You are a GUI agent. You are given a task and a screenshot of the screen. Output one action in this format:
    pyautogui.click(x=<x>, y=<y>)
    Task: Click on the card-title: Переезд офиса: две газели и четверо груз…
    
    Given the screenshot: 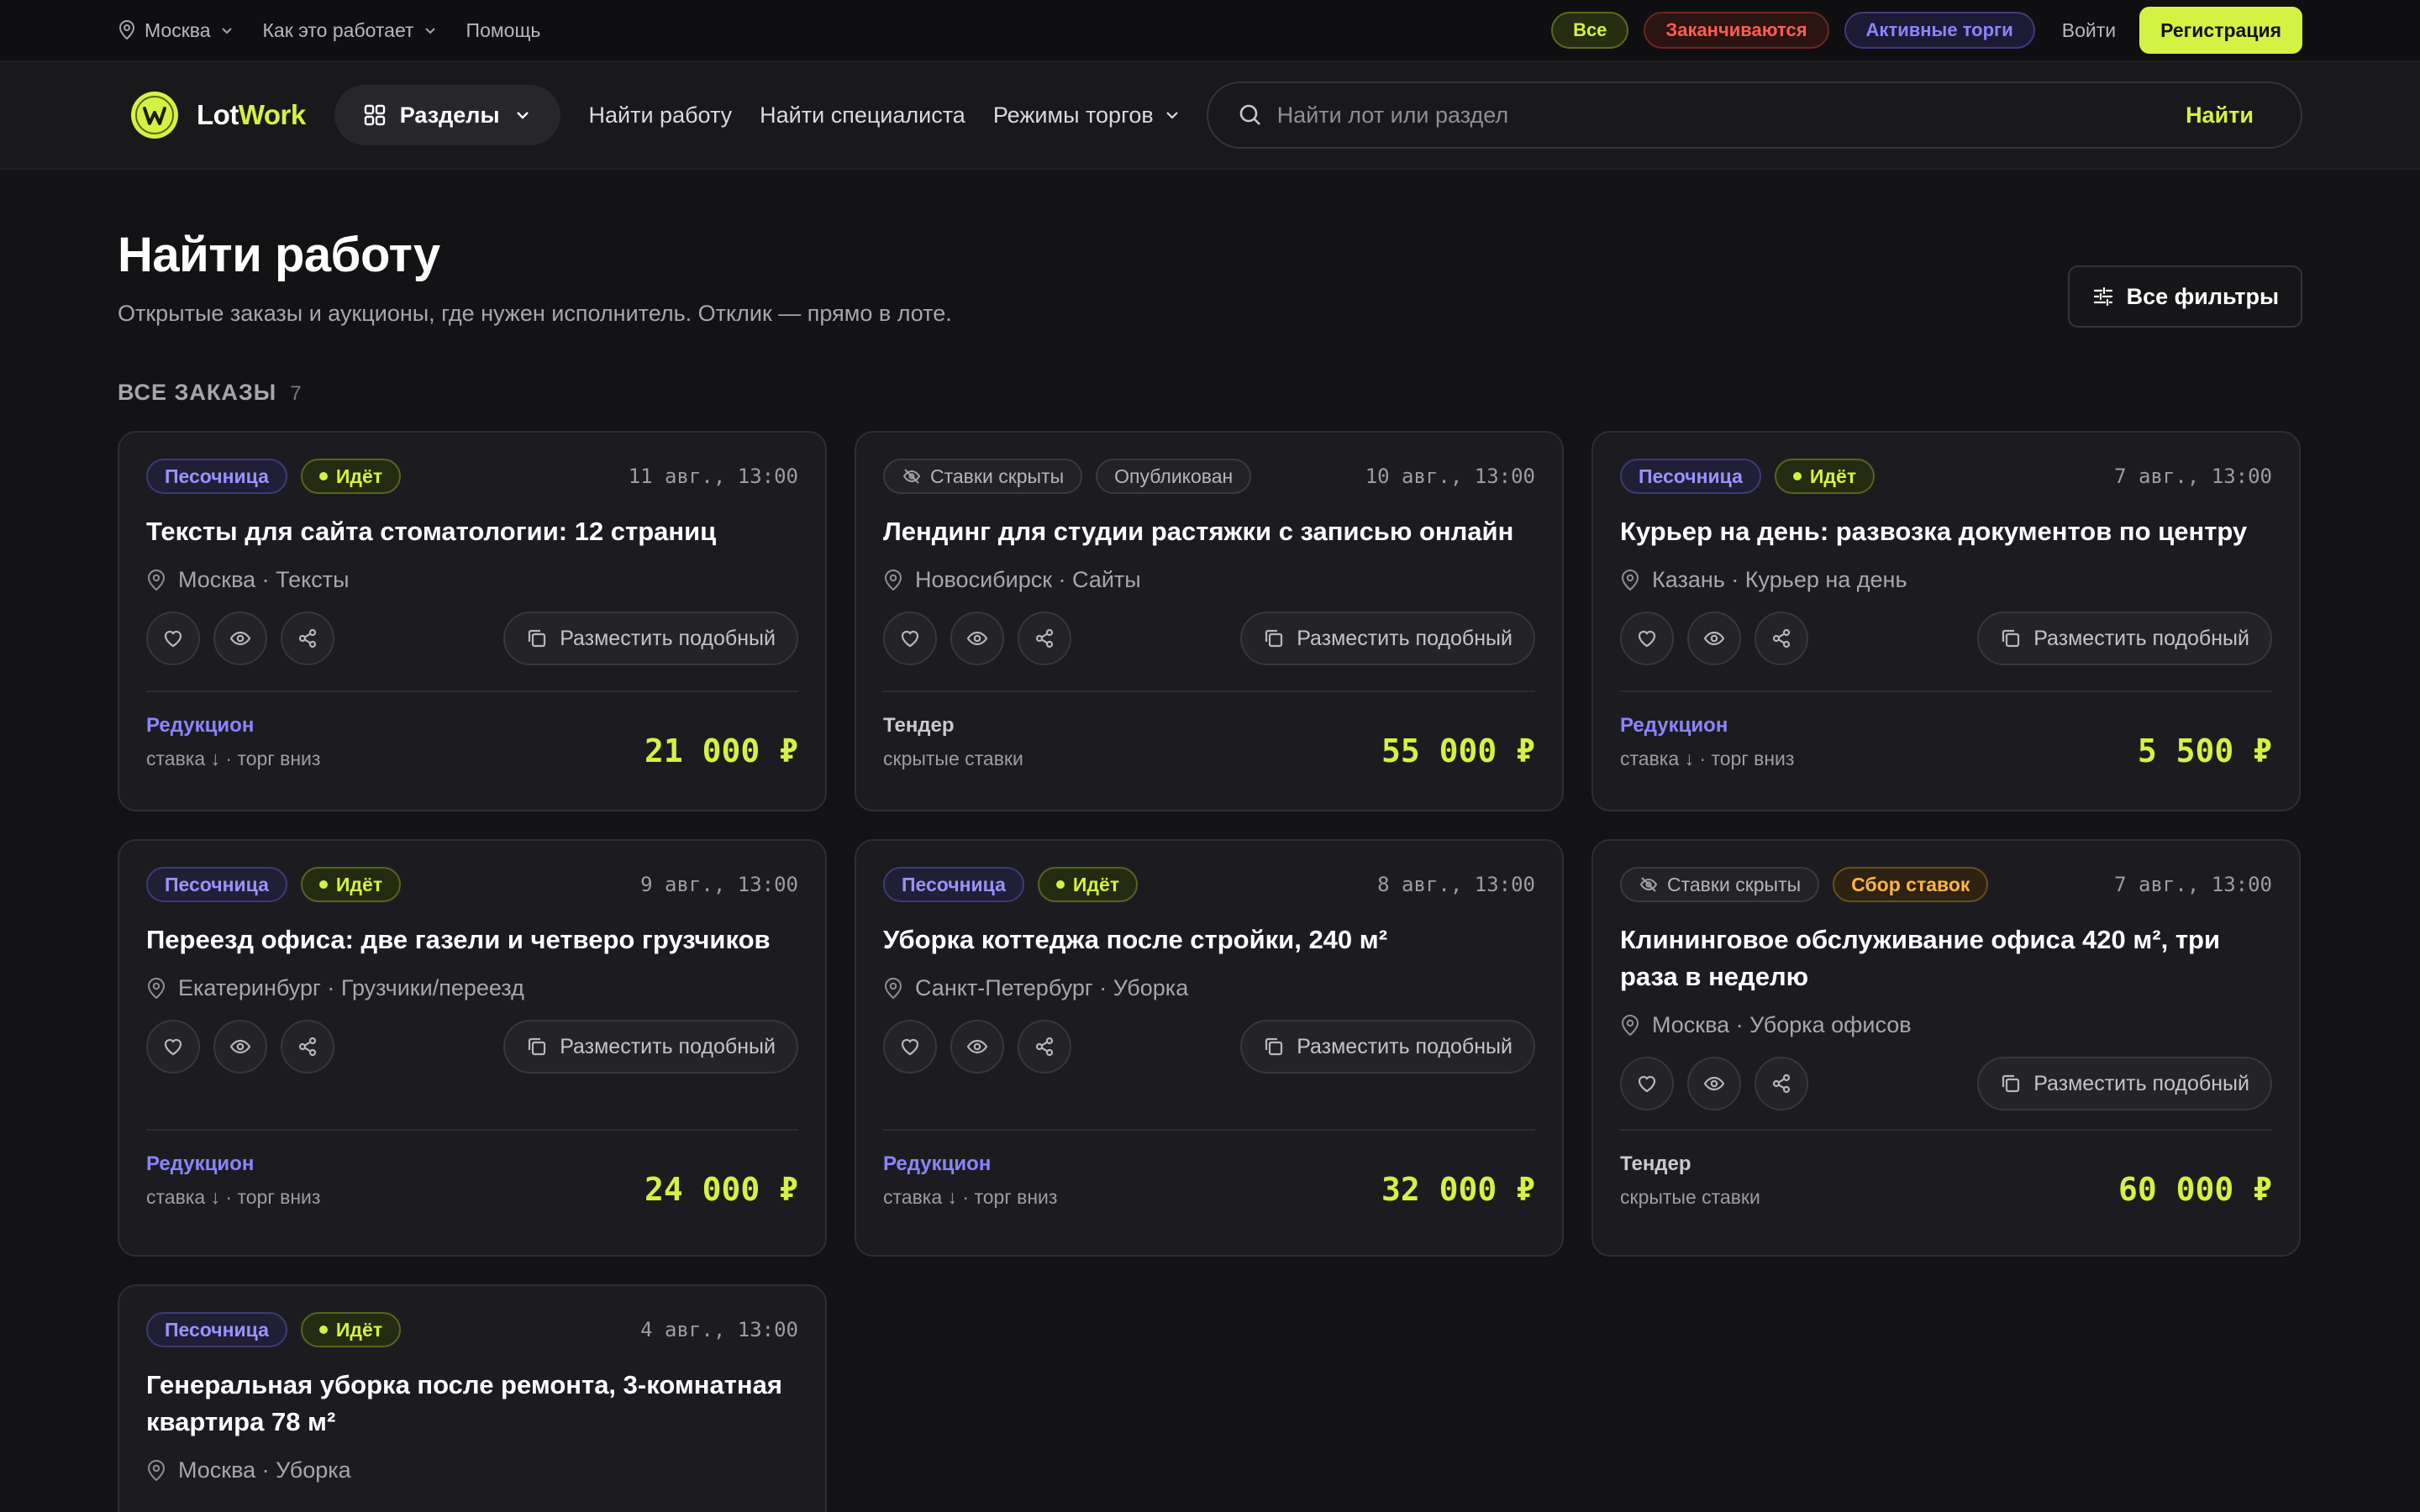 What is the action you would take?
    pyautogui.click(x=472, y=939)
    